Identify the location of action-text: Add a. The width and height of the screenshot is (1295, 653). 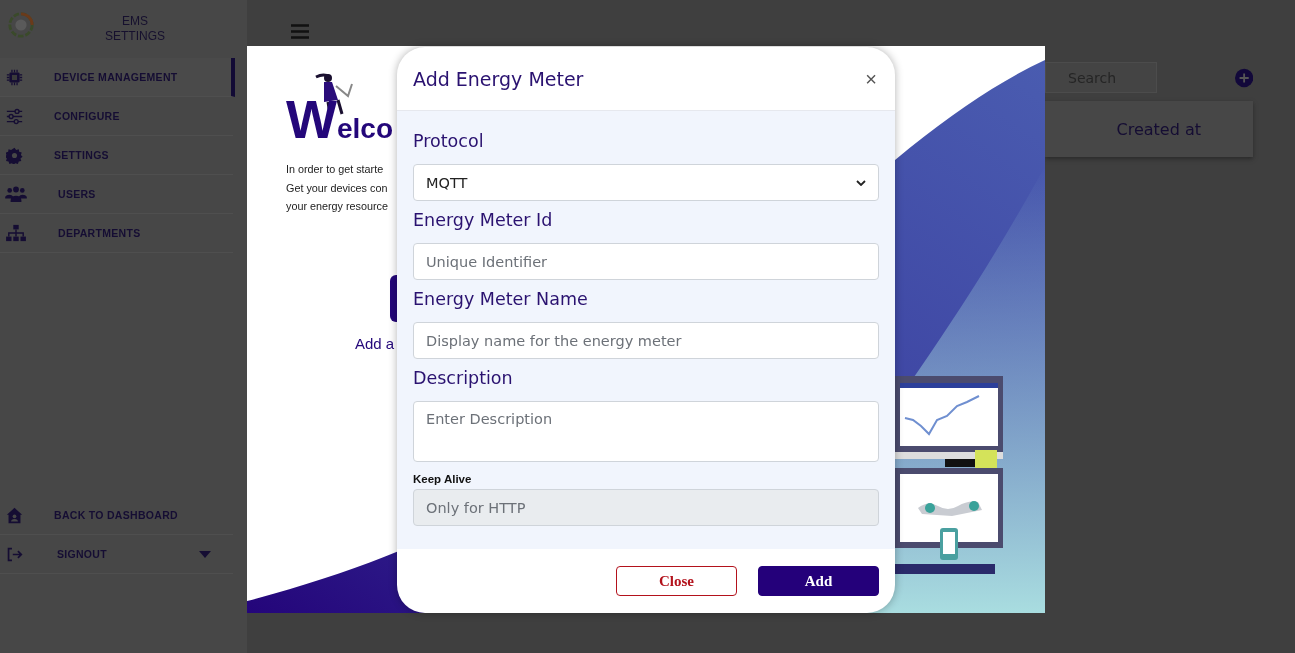
(375, 343).